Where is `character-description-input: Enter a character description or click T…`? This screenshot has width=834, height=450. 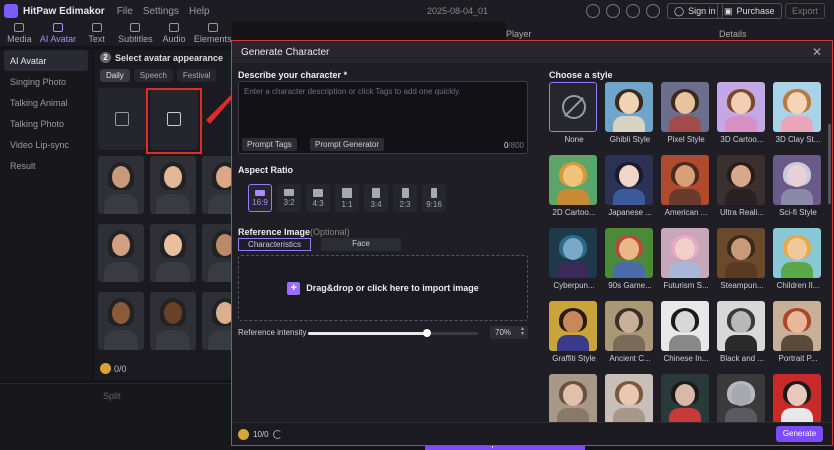 character-description-input: Enter a character description or click T… is located at coordinates (383, 117).